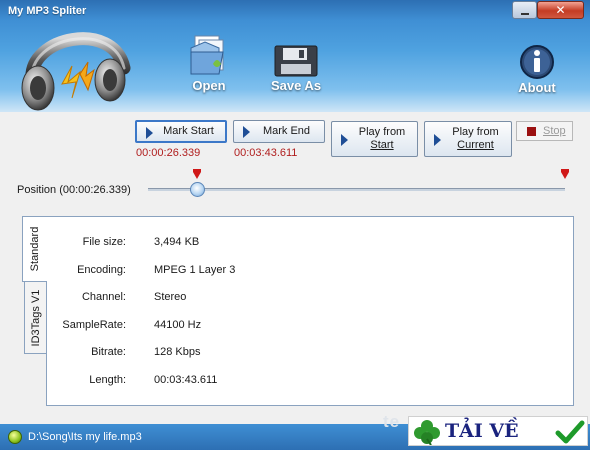  What do you see at coordinates (427, 432) in the screenshot?
I see `clover-icon` at bounding box center [427, 432].